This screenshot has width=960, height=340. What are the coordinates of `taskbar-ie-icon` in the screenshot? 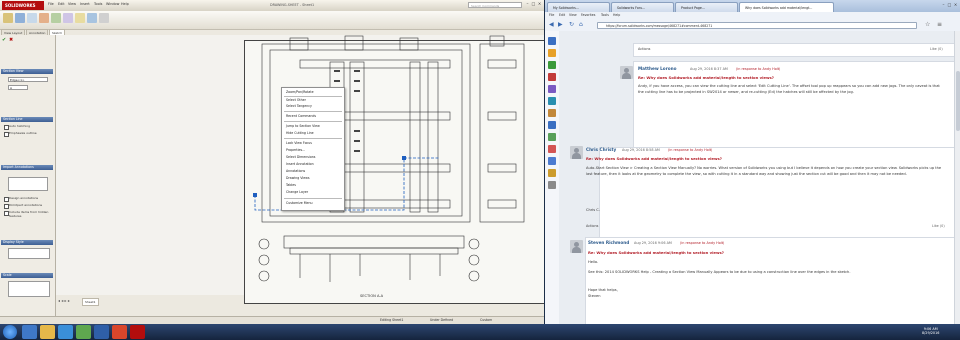 It's located at (29, 332).